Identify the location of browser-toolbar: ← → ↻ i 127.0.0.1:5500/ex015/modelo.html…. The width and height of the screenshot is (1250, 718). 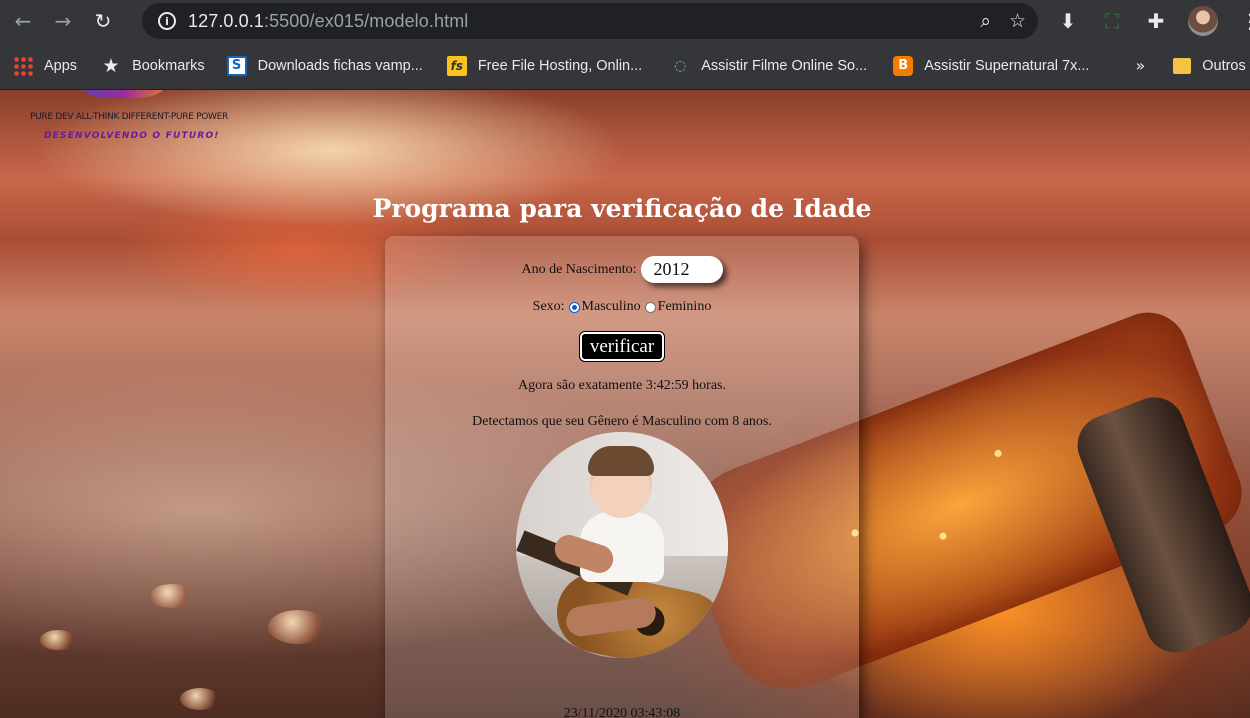
(625, 21).